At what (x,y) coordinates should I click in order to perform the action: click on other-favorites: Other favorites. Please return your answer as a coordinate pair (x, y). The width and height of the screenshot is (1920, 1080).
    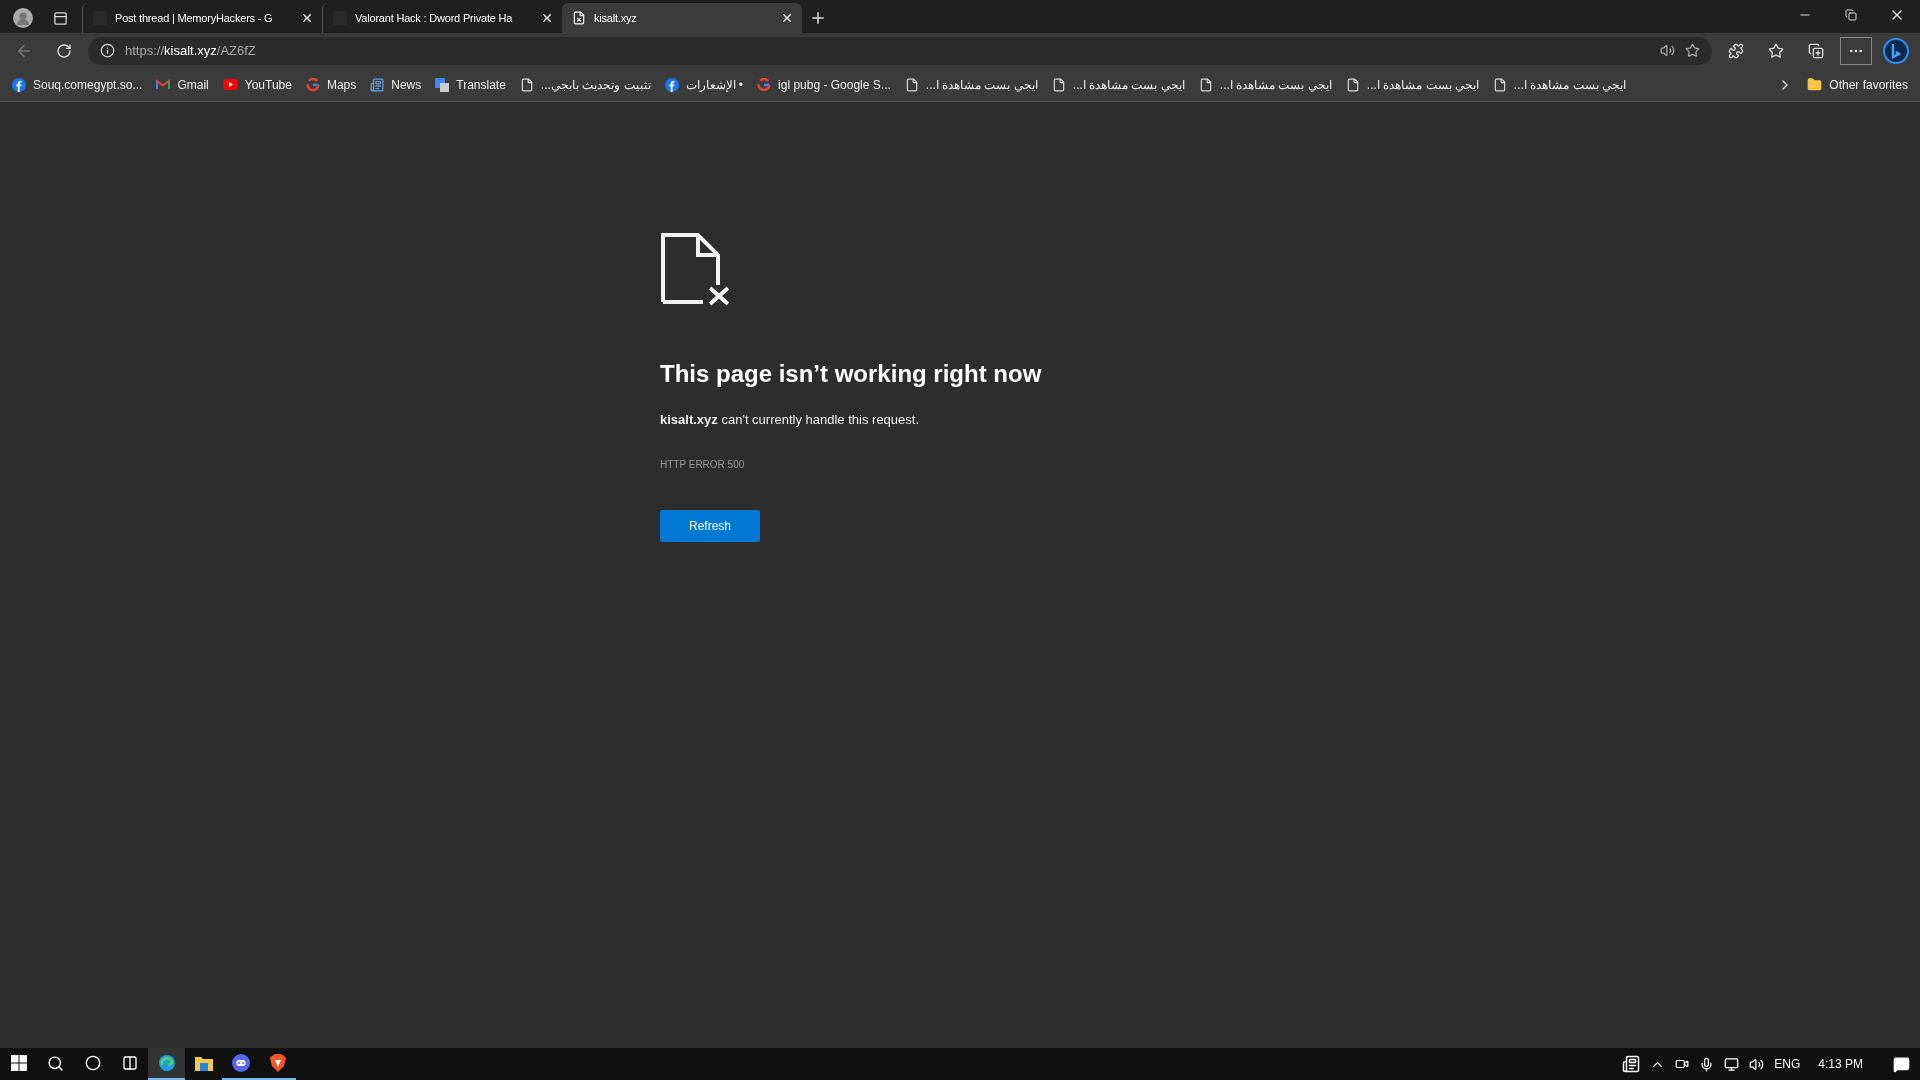
    Looking at the image, I should click on (1857, 84).